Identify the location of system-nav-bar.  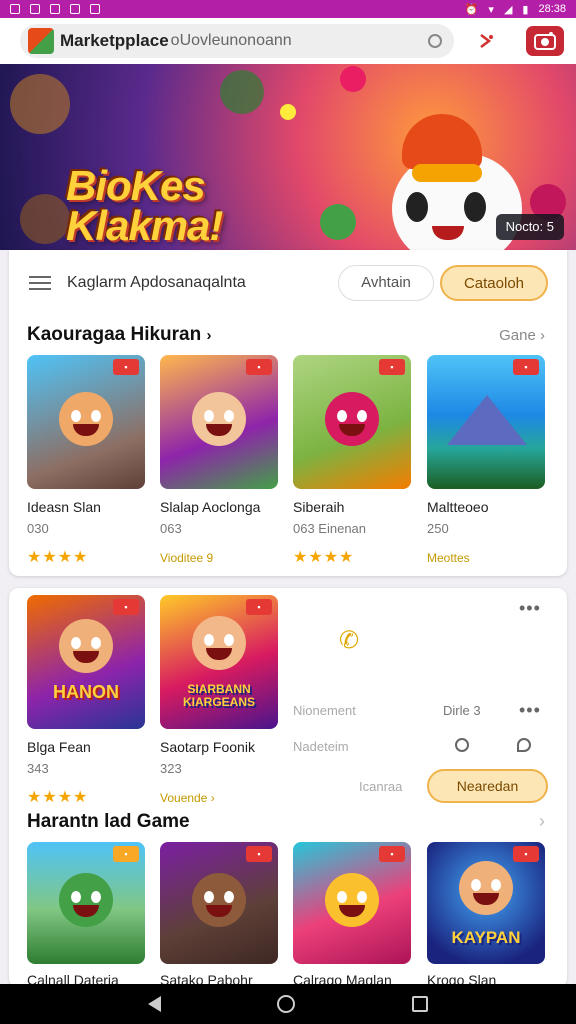
(288, 1004).